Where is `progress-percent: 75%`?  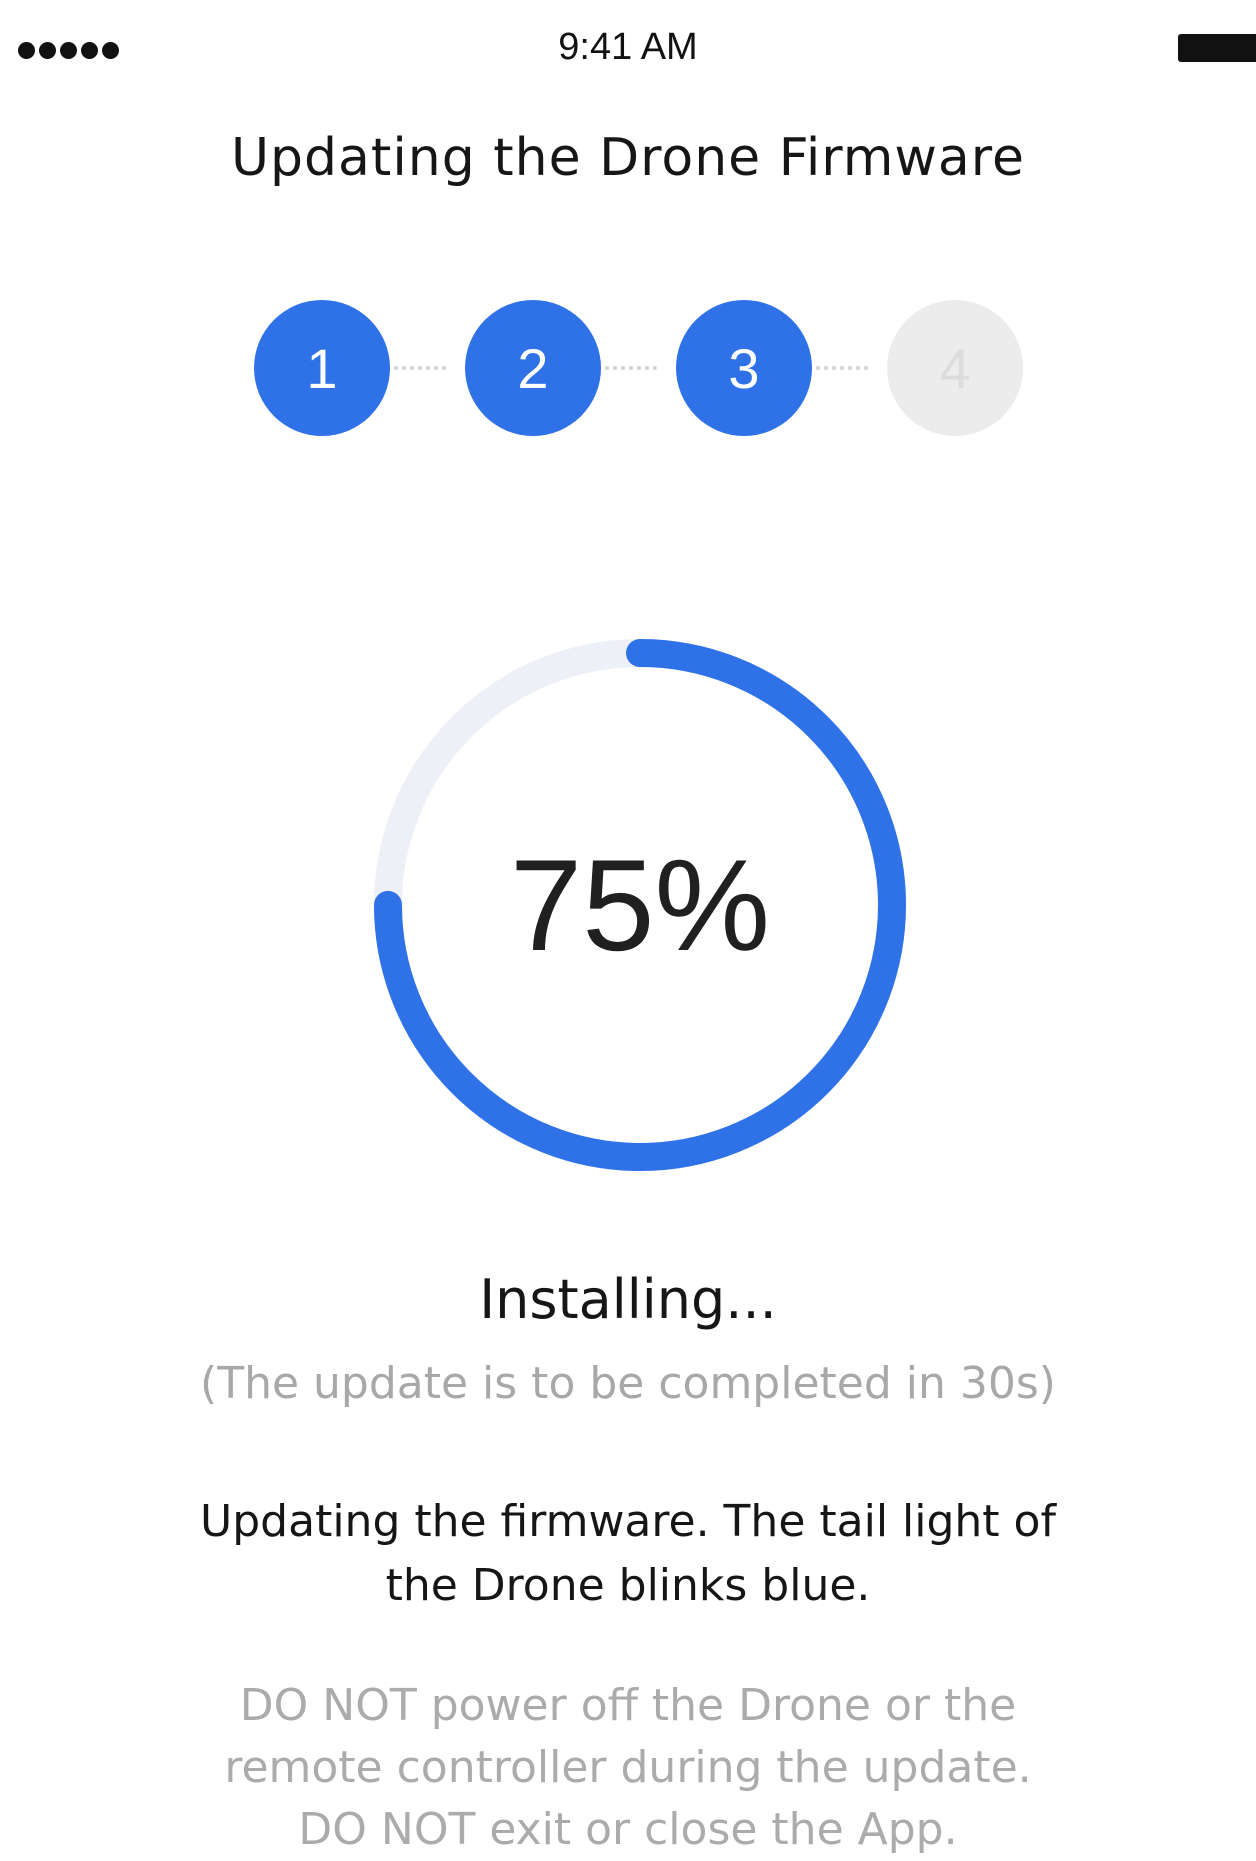
progress-percent: 75% is located at coordinates (640, 905).